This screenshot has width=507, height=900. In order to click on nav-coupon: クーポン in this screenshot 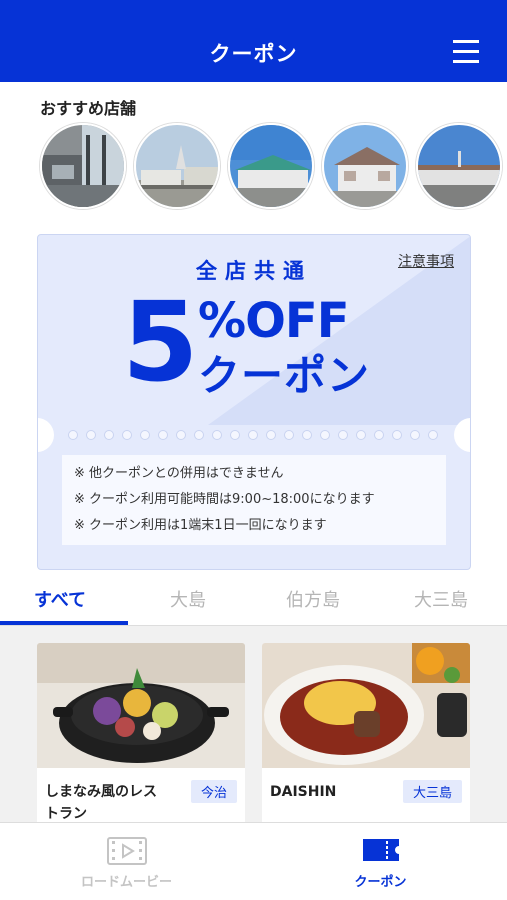, I will do `click(380, 861)`.